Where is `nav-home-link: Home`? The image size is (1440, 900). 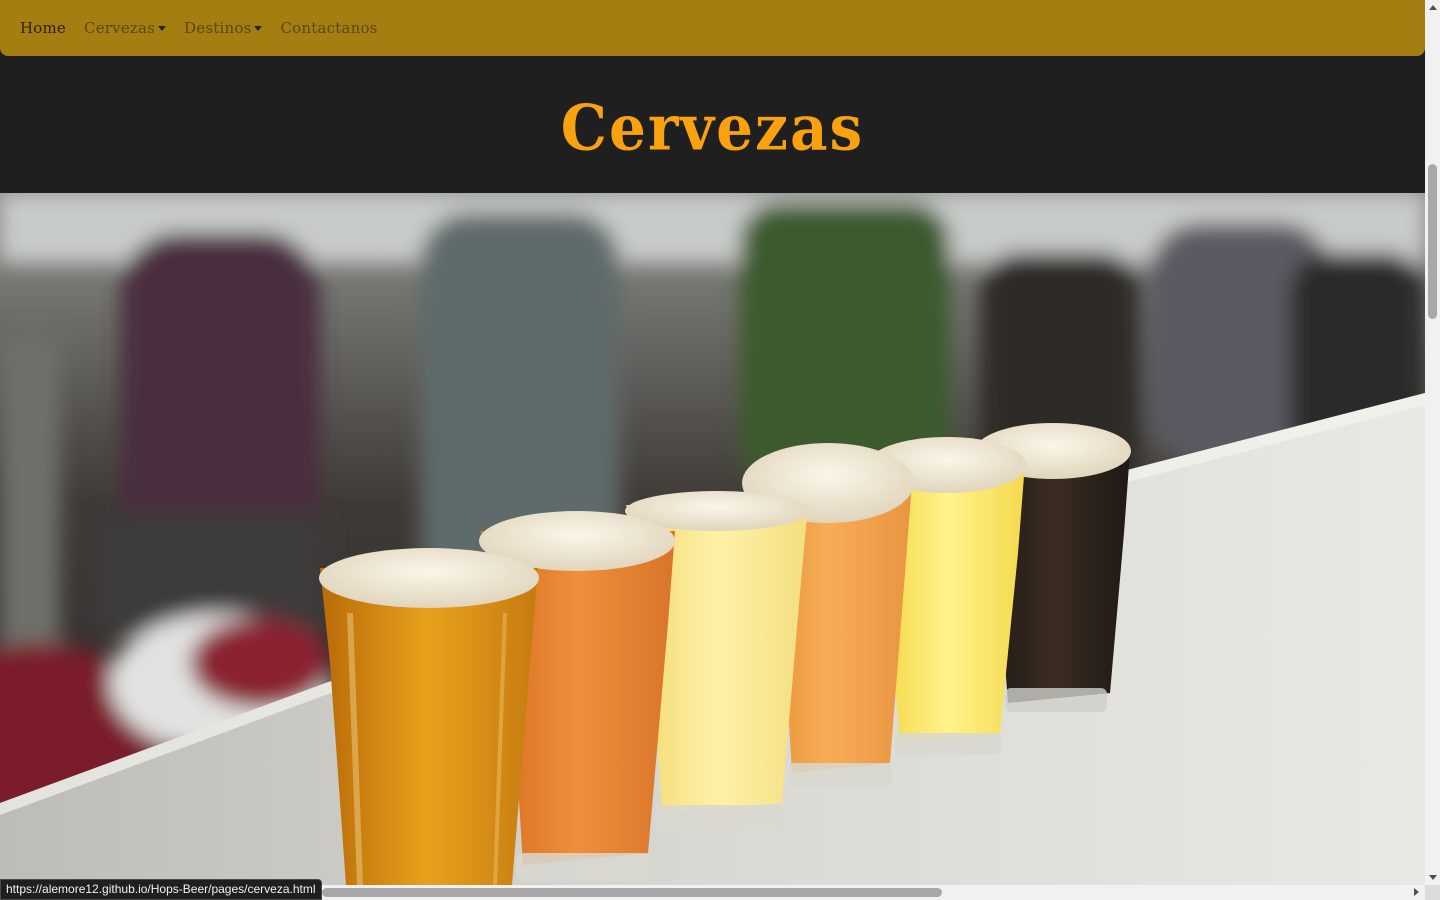 nav-home-link: Home is located at coordinates (43, 28).